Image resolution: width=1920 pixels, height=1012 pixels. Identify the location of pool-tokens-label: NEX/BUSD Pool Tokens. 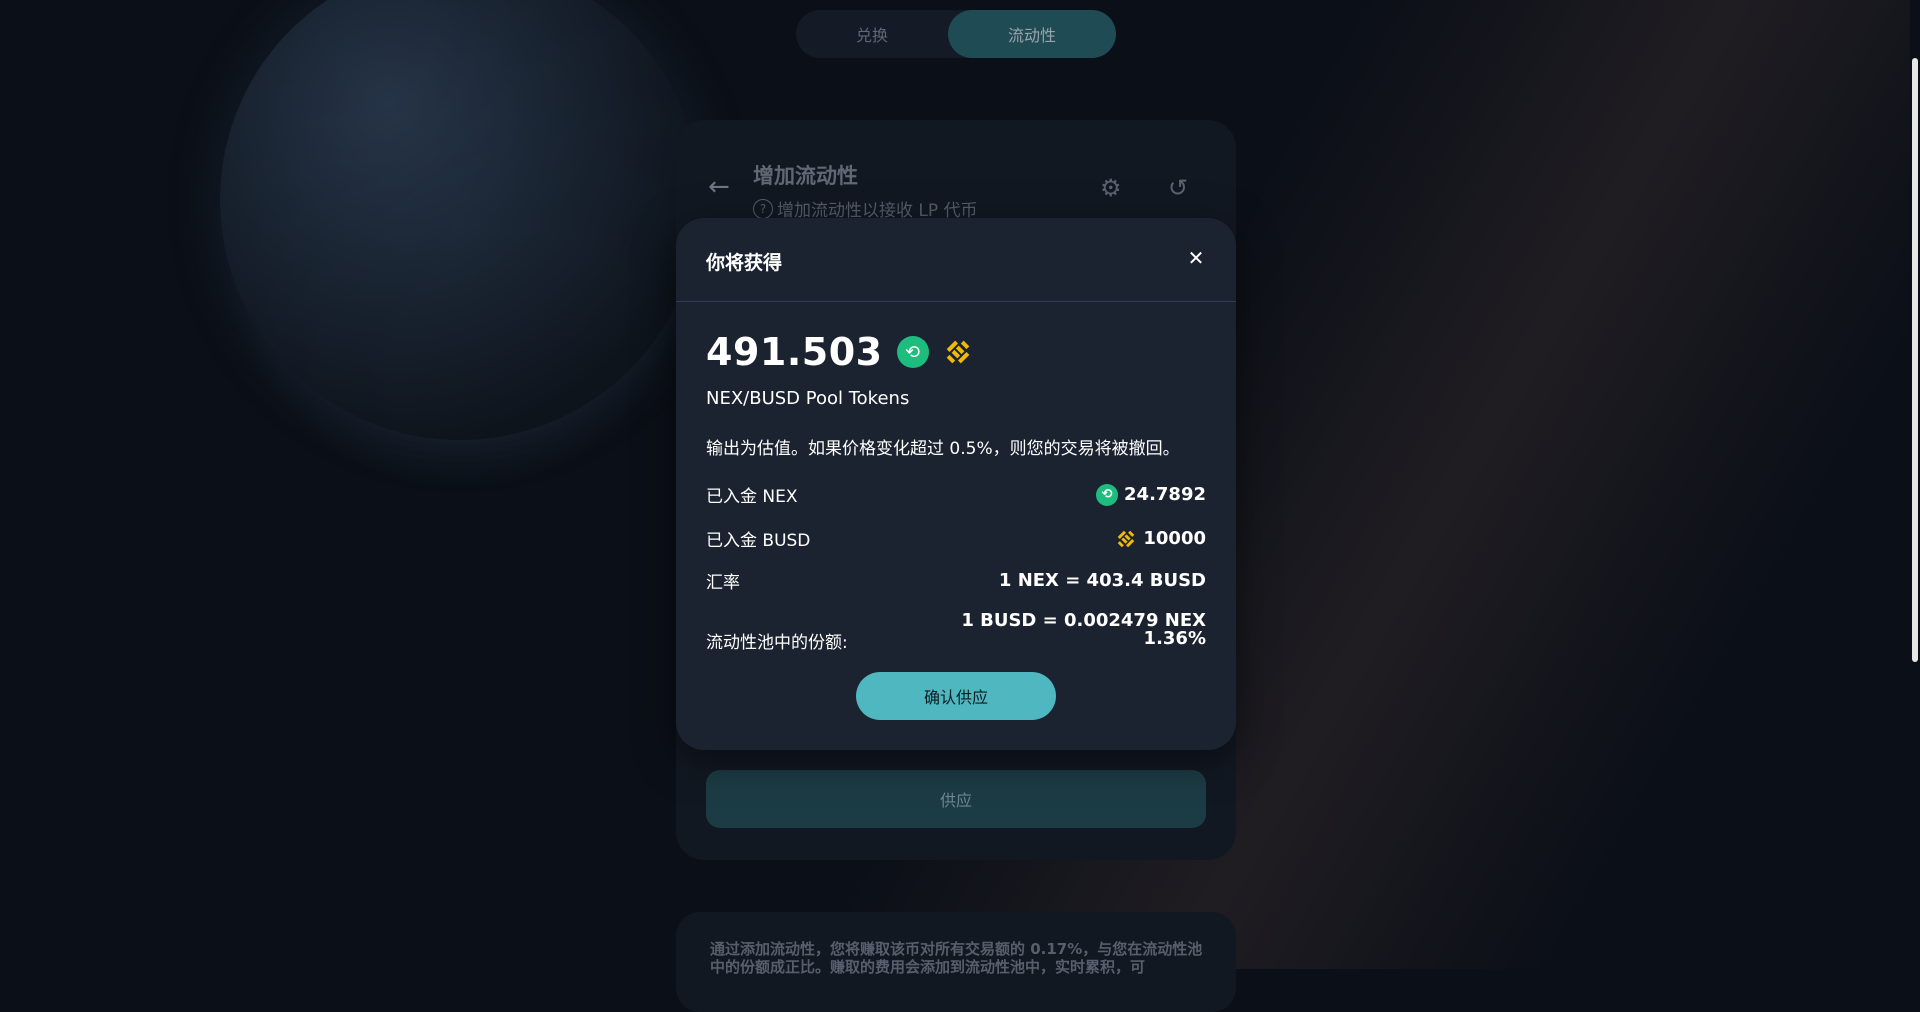
(807, 398).